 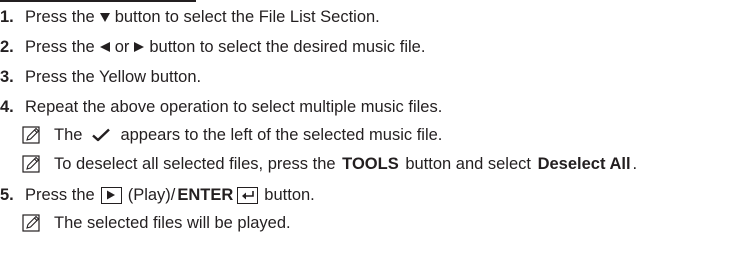 What do you see at coordinates (584, 163) in the screenshot?
I see `deselect-all-label: Deselect All` at bounding box center [584, 163].